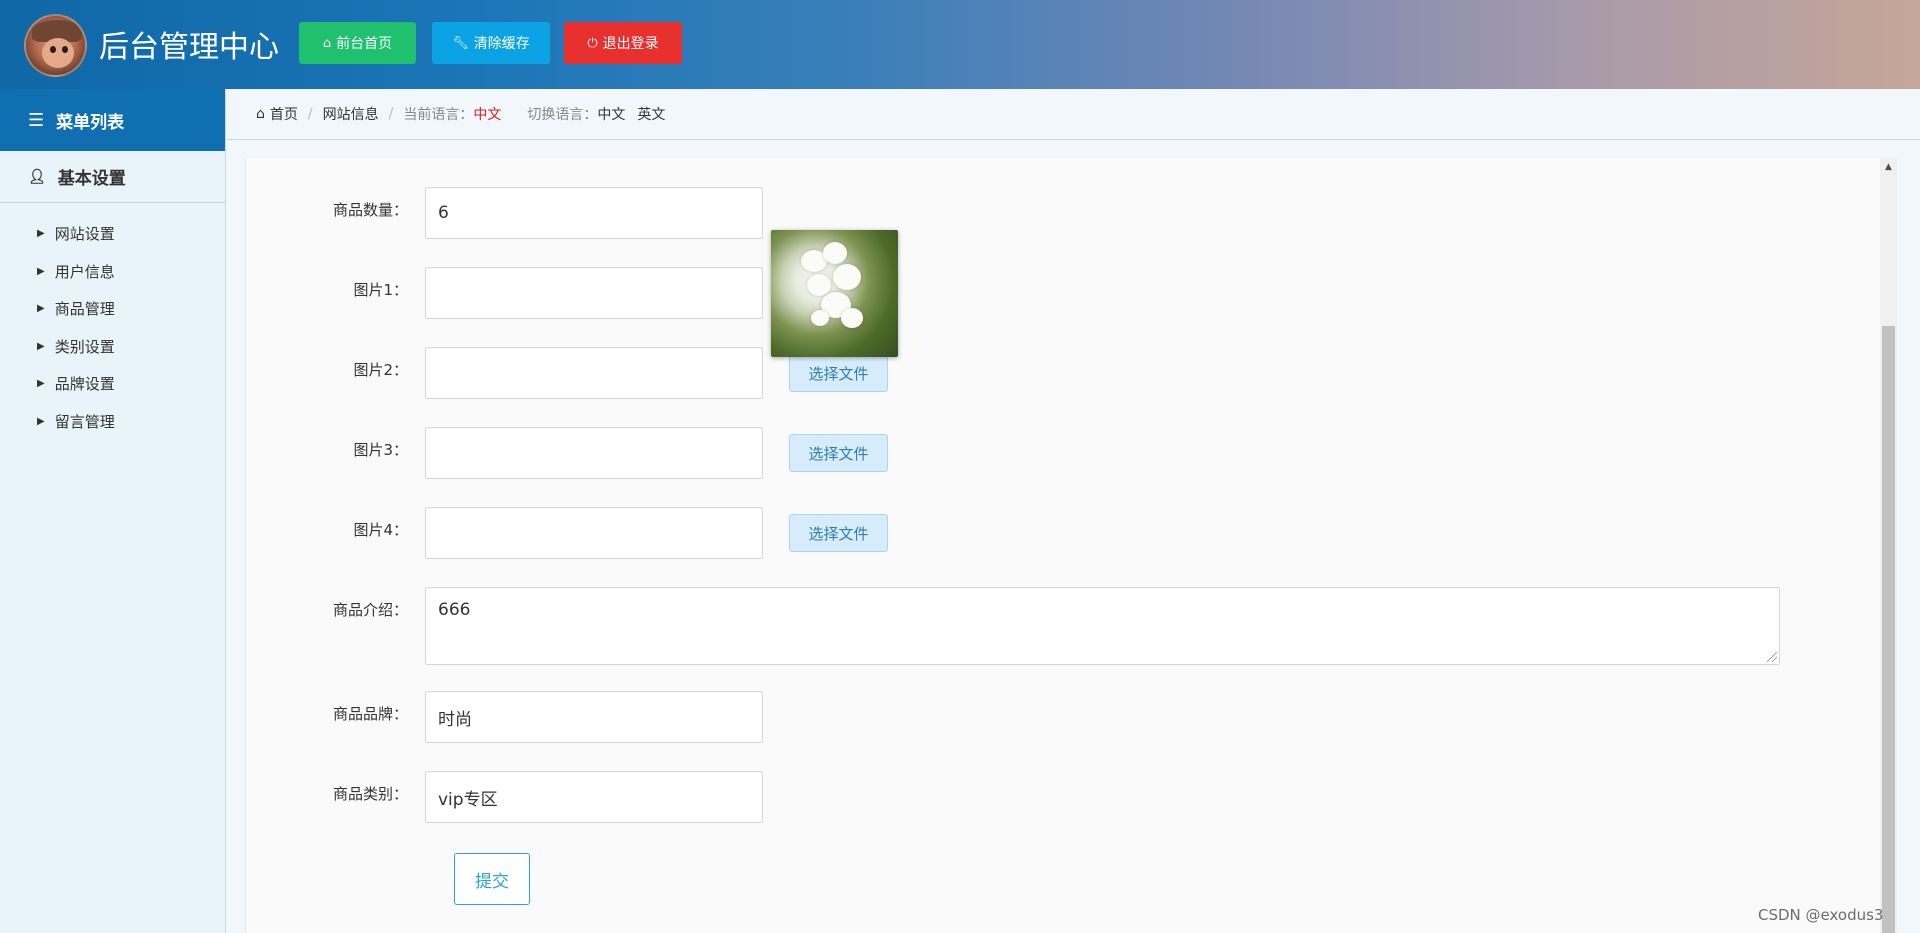 Image resolution: width=1920 pixels, height=933 pixels. What do you see at coordinates (380, 450) in the screenshot?
I see `image3-label: 图片3：` at bounding box center [380, 450].